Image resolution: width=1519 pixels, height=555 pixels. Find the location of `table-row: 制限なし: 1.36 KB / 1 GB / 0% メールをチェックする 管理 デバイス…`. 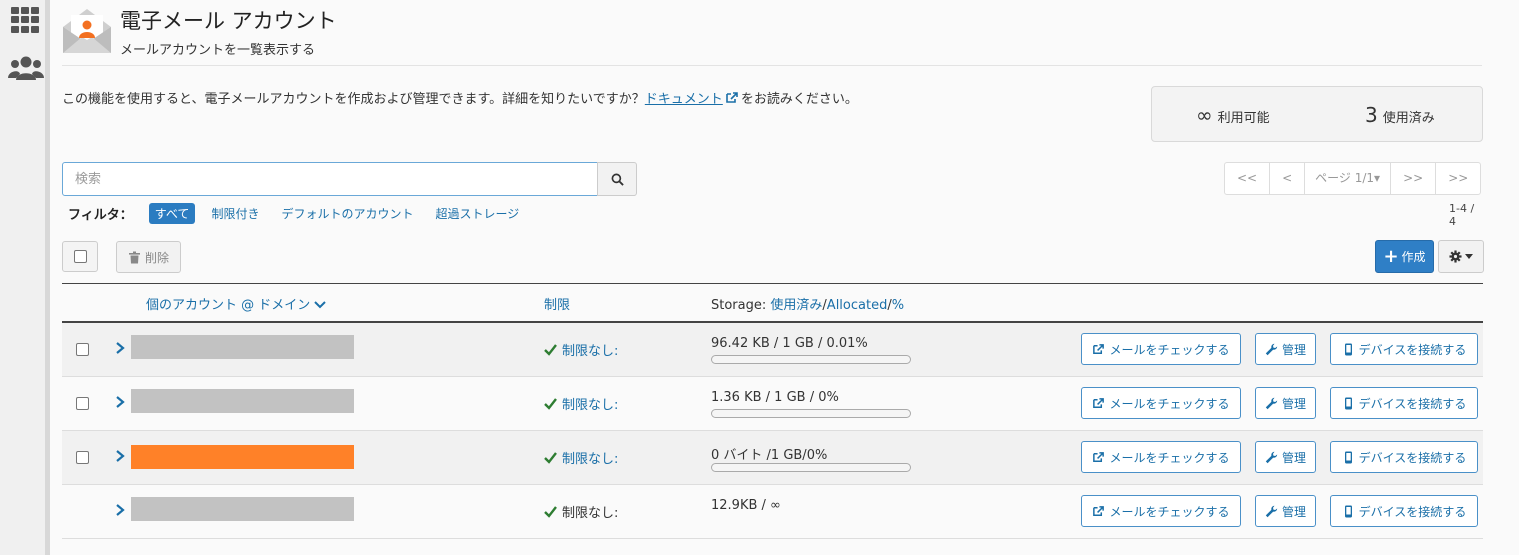

table-row: 制限なし: 1.36 KB / 1 GB / 0% メールをチェックする 管理 デバイス… is located at coordinates (772, 404).